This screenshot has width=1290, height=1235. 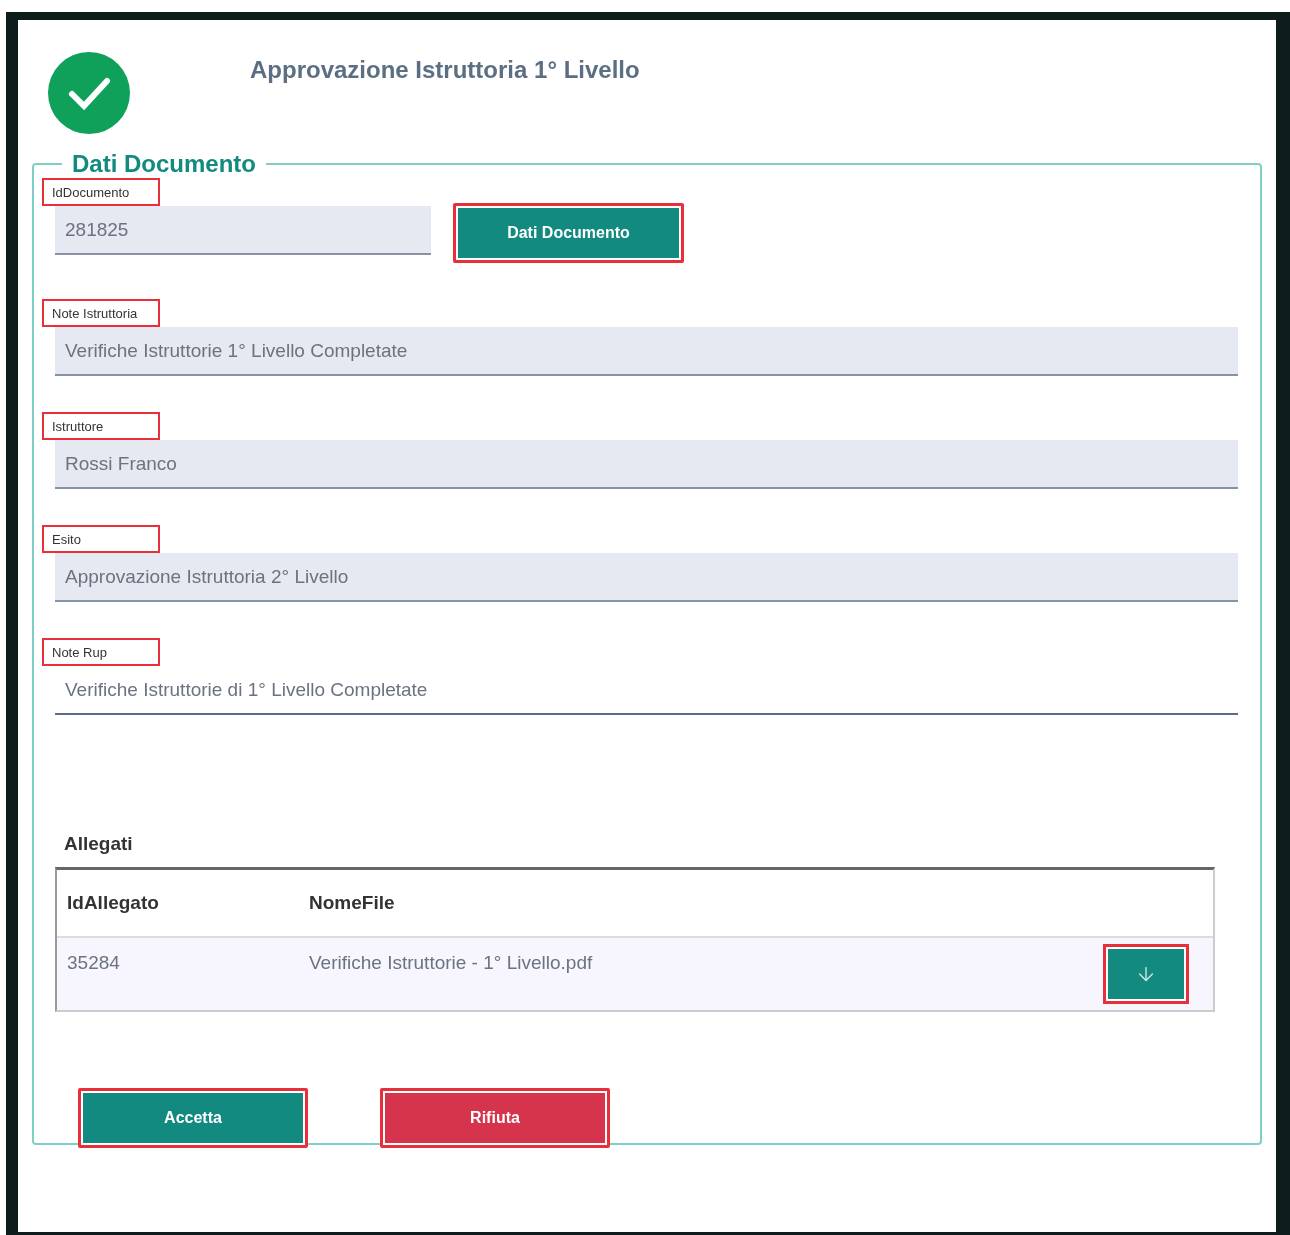 What do you see at coordinates (646, 351) in the screenshot?
I see `input-field: Verifiche Istruttorie 1° Livello Completate` at bounding box center [646, 351].